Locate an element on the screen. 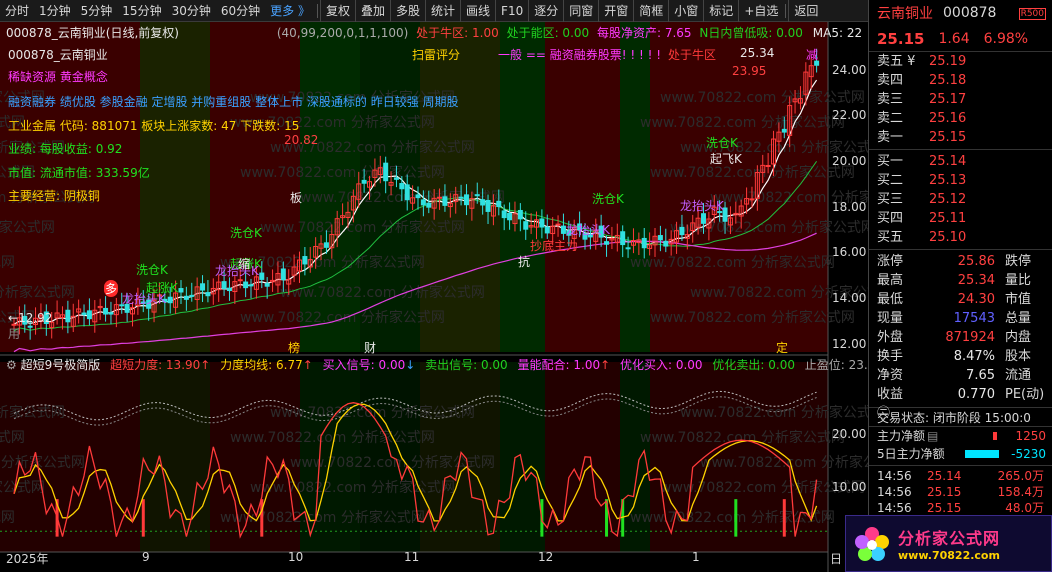 The image size is (1052, 572). time-tick-label: 1 is located at coordinates (696, 557).